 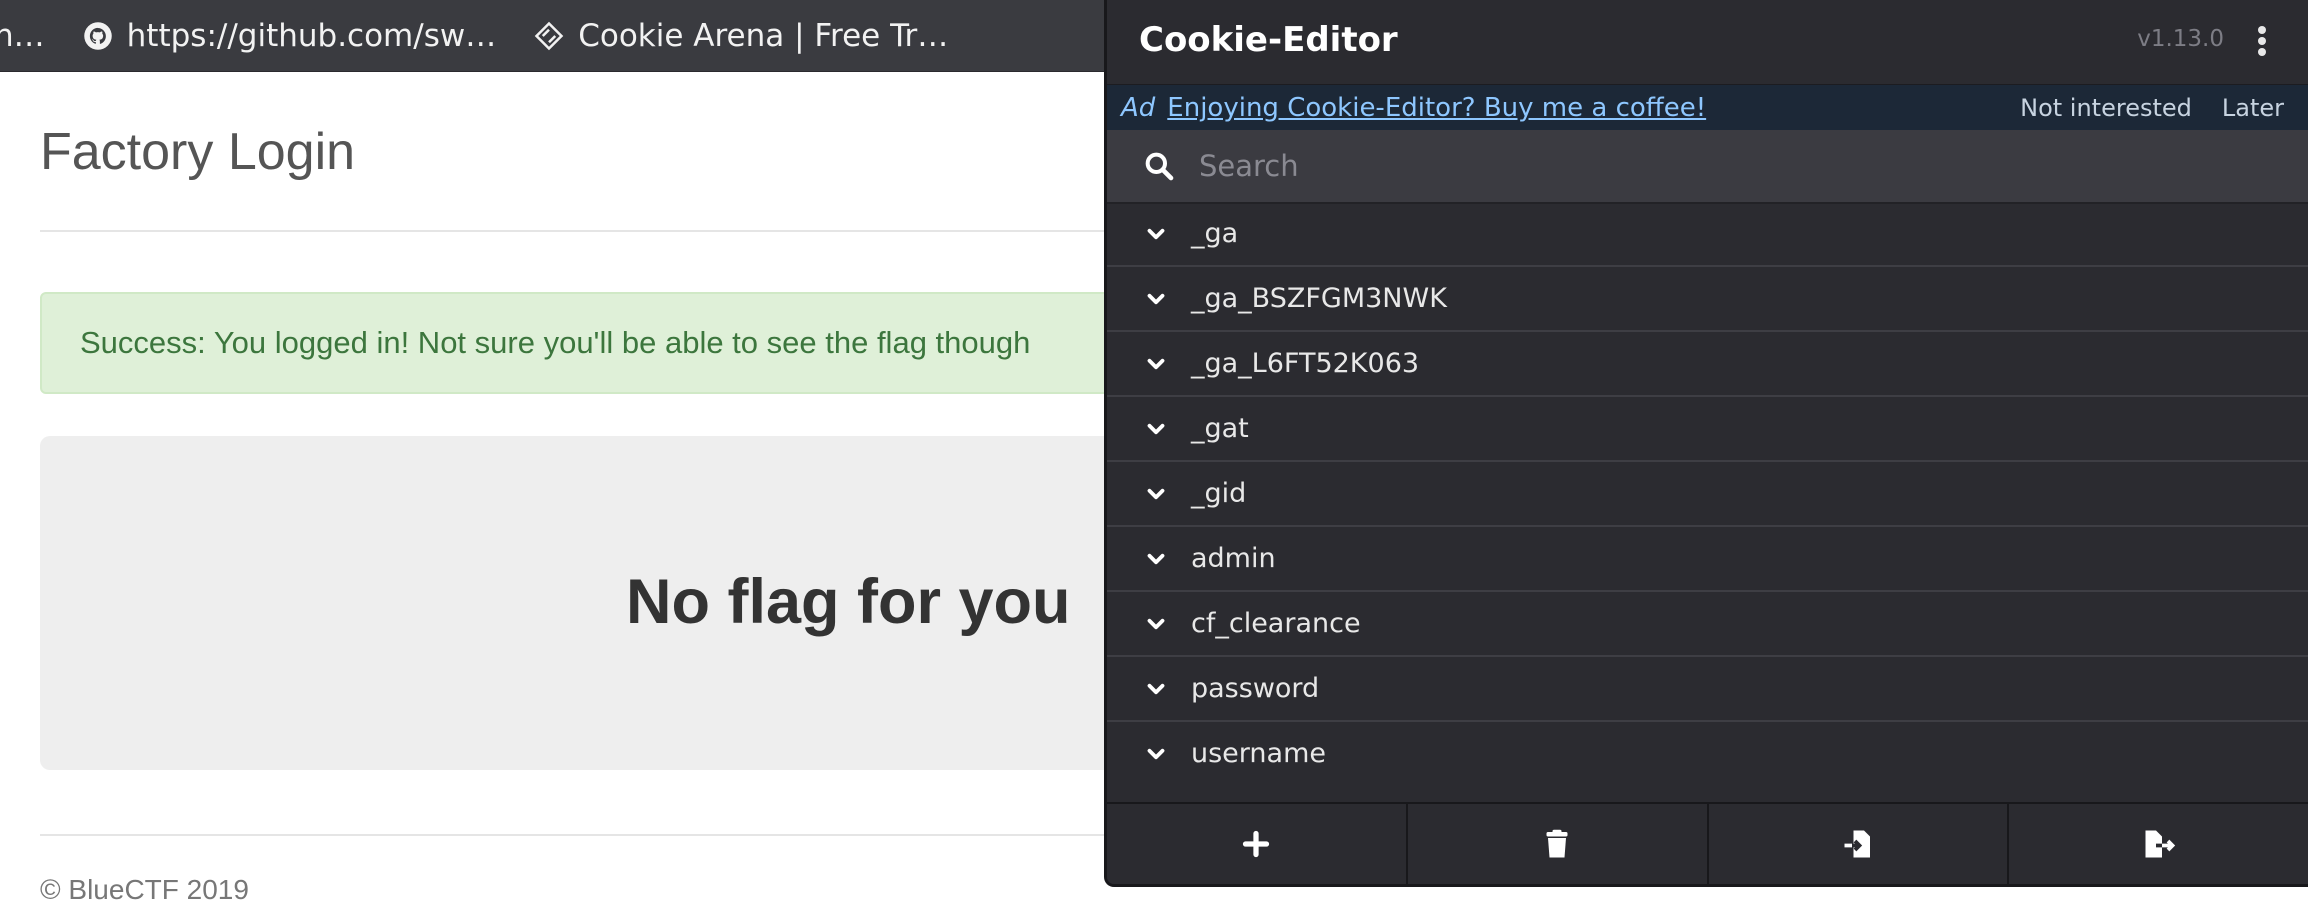 I want to click on search-input, so click(x=1752, y=166).